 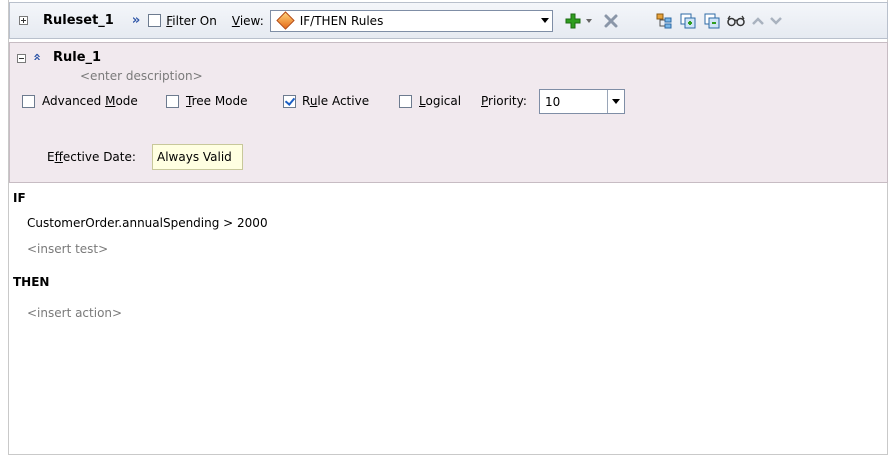 What do you see at coordinates (758, 21) in the screenshot?
I see `move-up-icon` at bounding box center [758, 21].